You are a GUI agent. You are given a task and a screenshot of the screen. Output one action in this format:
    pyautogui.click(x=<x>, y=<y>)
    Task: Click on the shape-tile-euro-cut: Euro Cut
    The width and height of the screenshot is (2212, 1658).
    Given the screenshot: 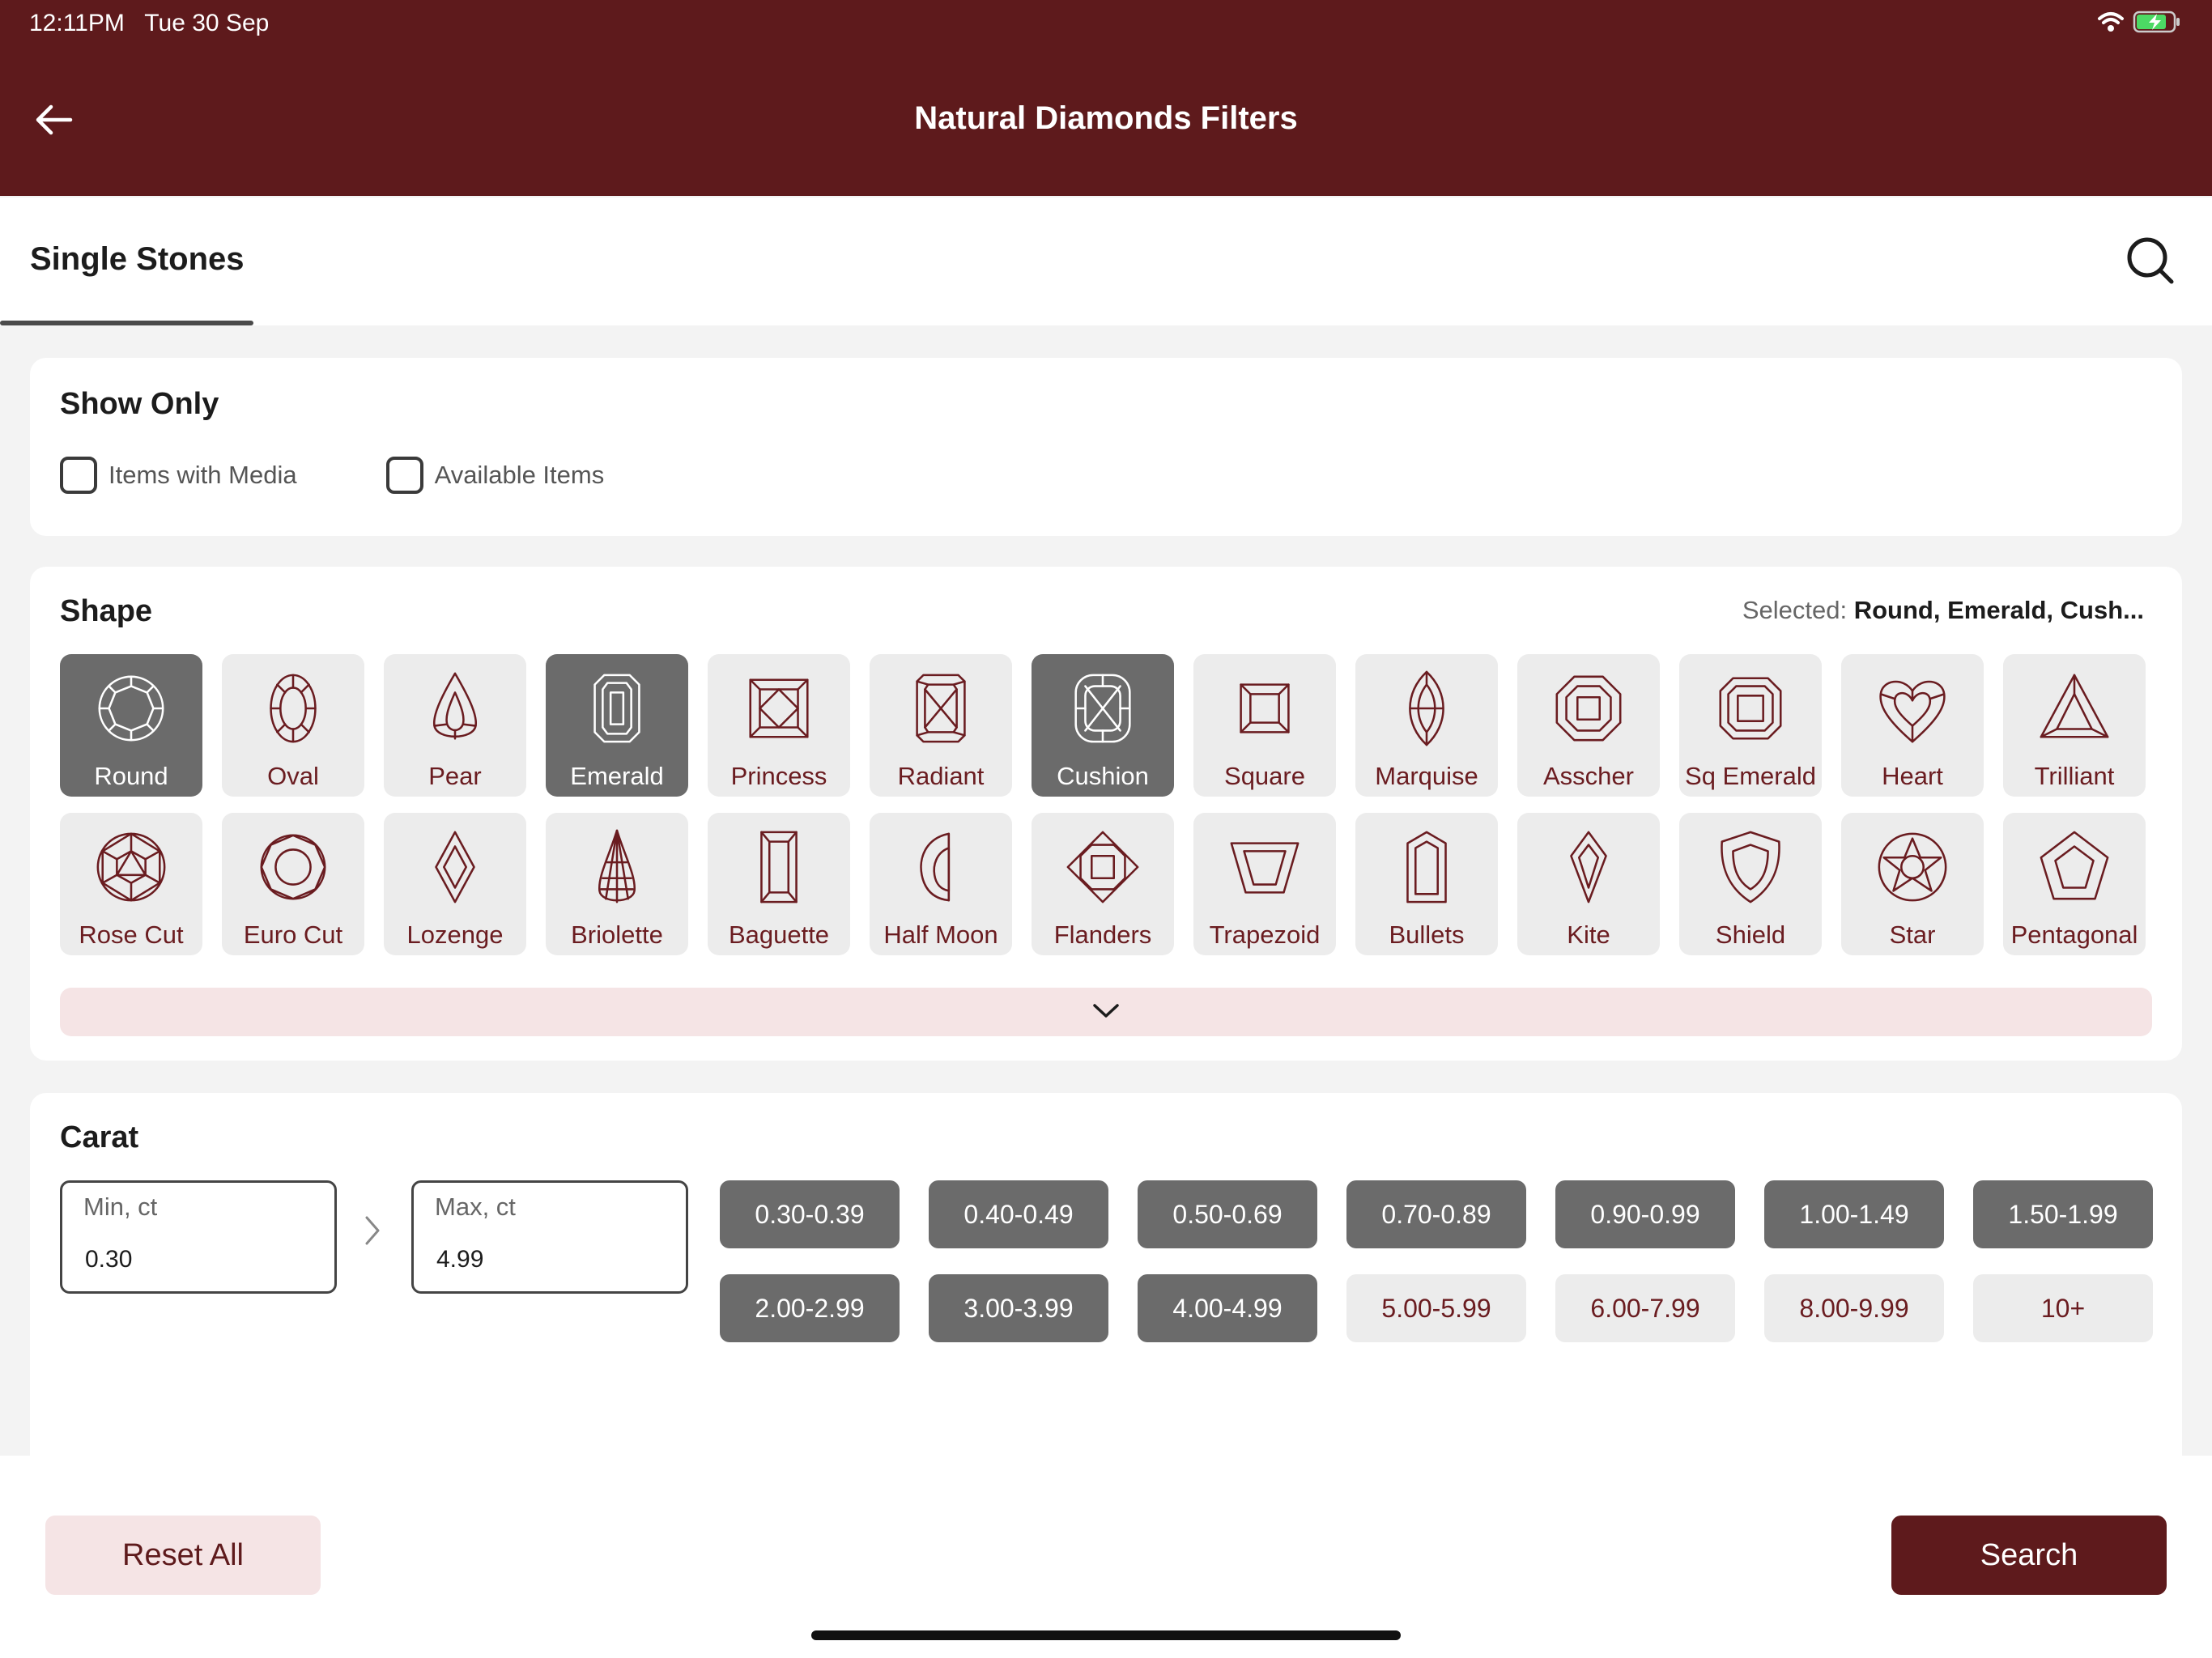 What is the action you would take?
    pyautogui.click(x=293, y=884)
    